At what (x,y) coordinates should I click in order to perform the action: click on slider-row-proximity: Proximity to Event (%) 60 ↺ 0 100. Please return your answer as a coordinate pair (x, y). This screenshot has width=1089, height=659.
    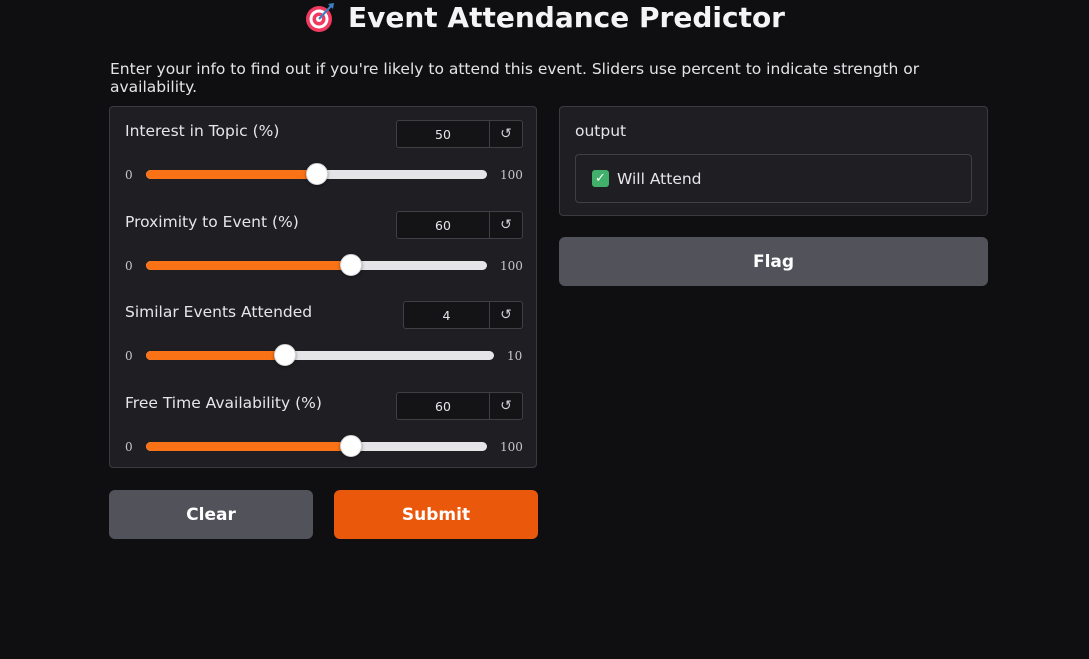
    Looking at the image, I should click on (324, 243).